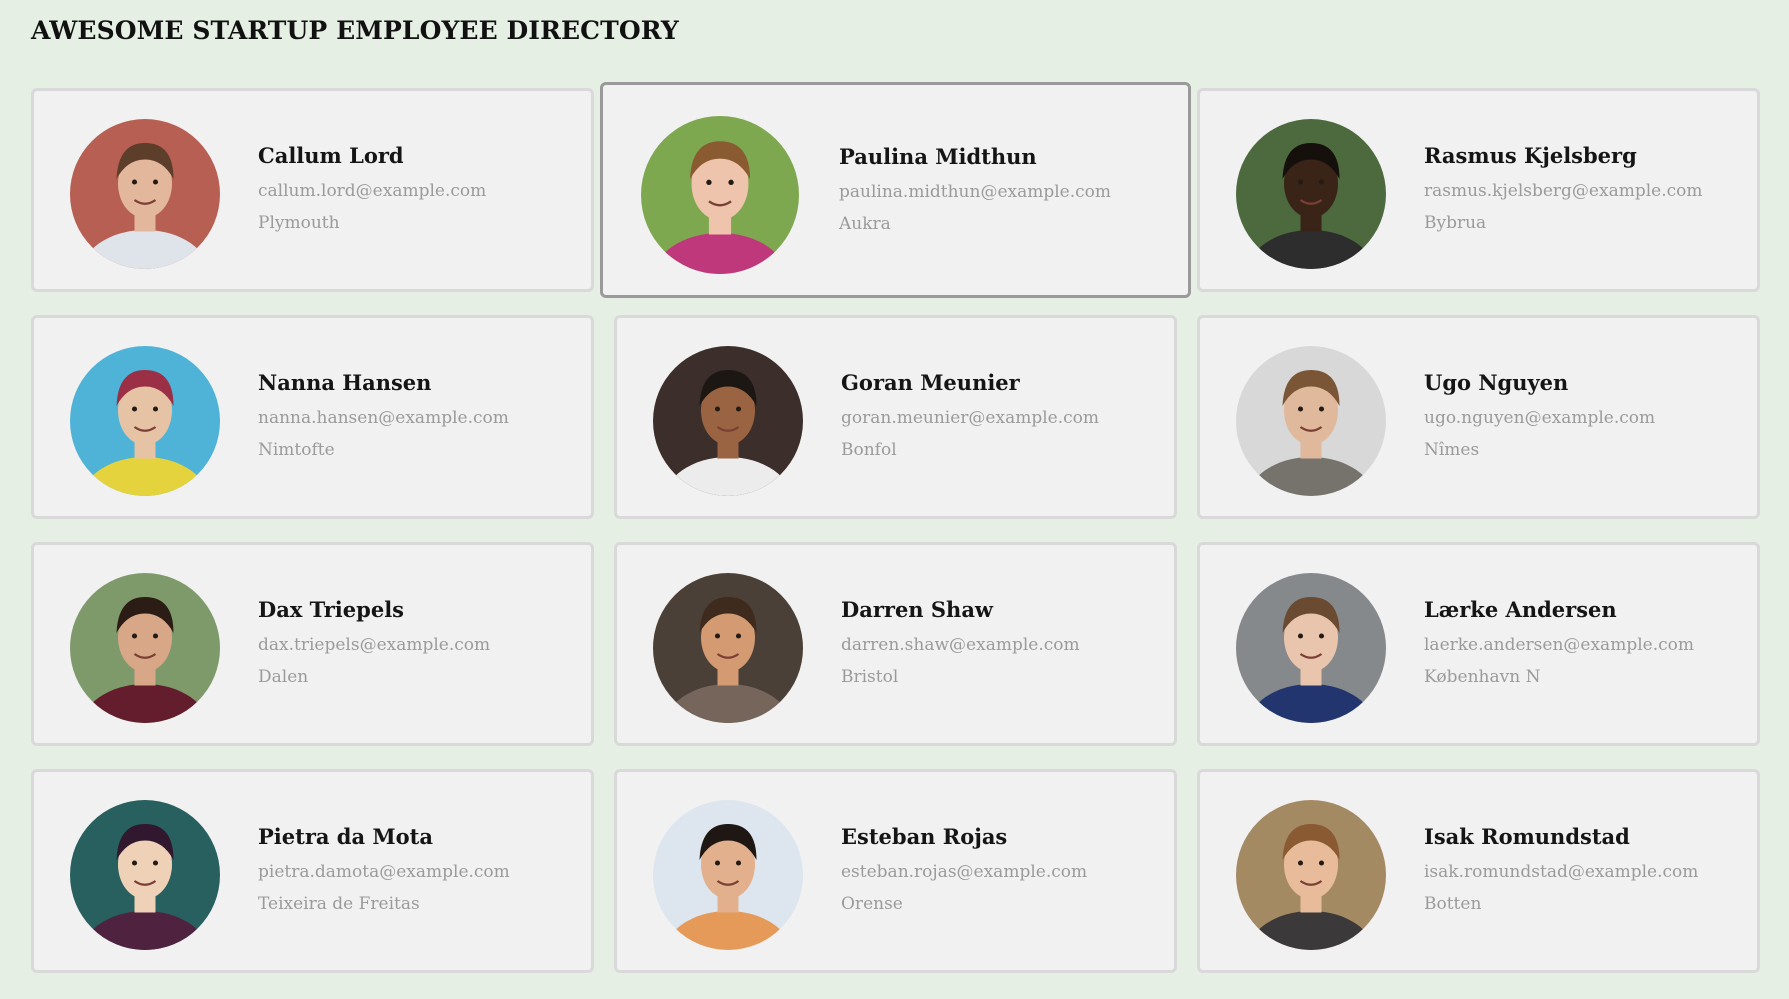  I want to click on page-title: AWESOME STARTUP EMPLOYEE DIRECTORY, so click(355, 30).